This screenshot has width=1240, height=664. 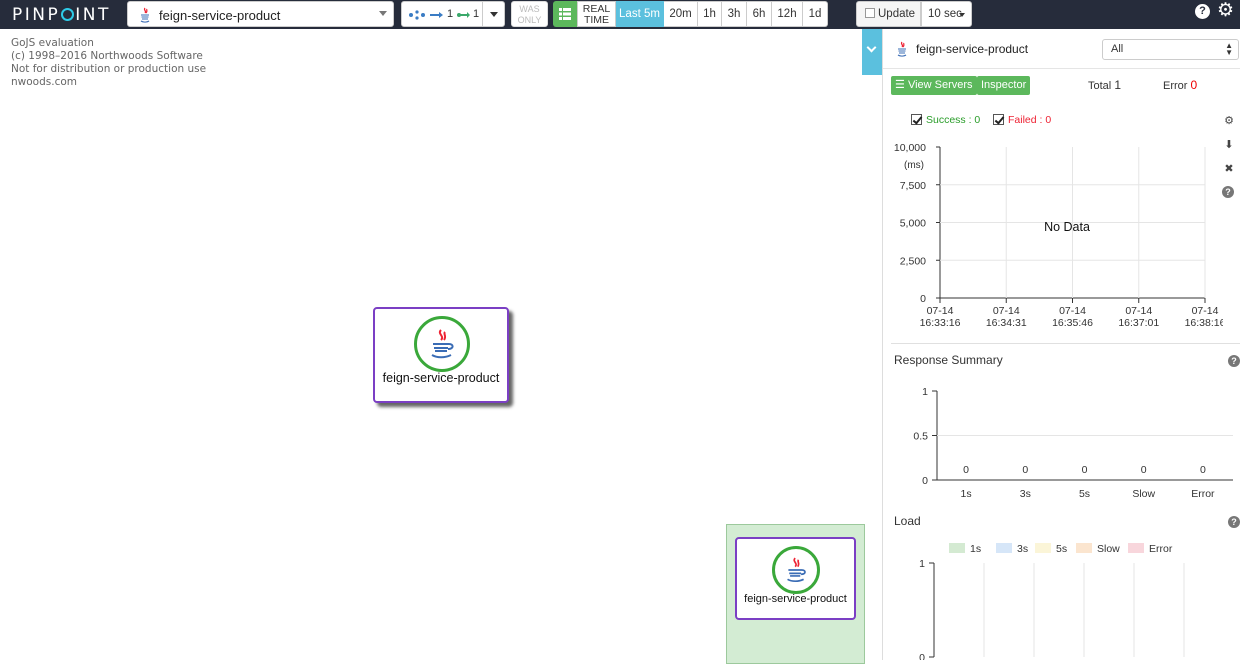 I want to click on chart-tools: ⚙ ⬇ ✖ ?, so click(x=1229, y=156).